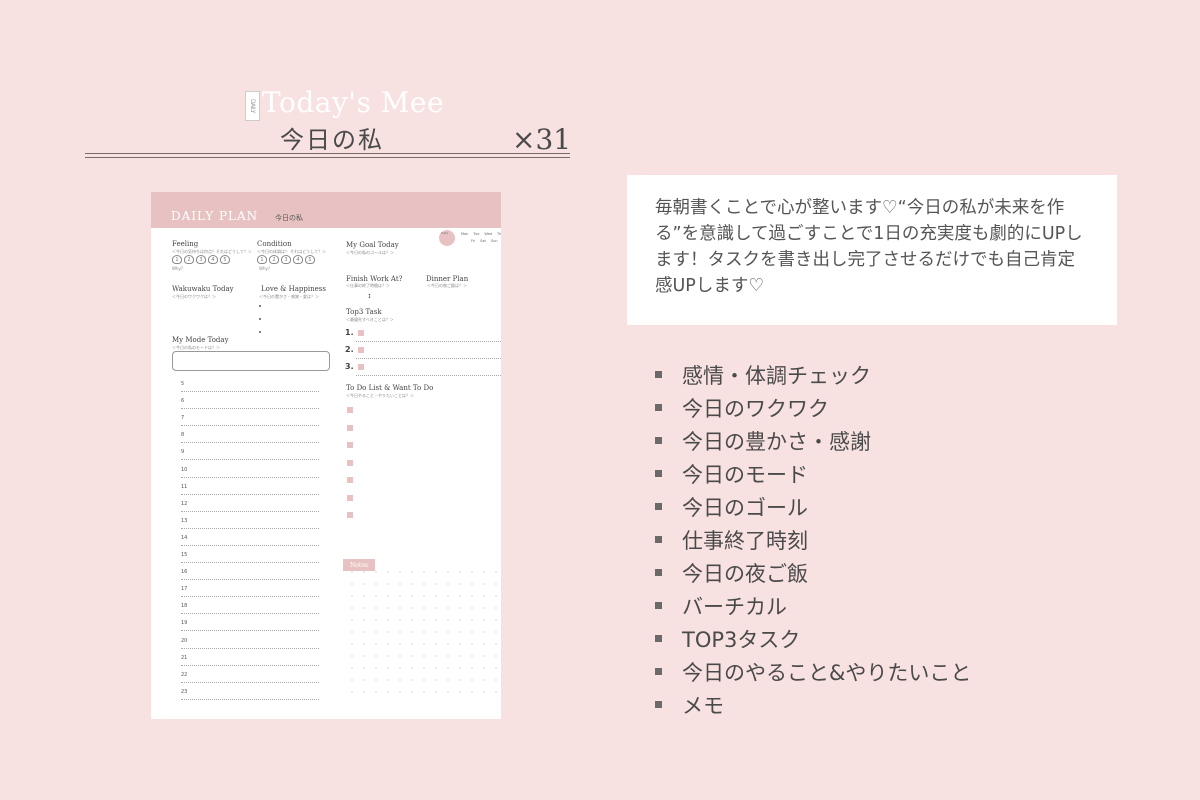  What do you see at coordinates (813, 374) in the screenshot?
I see `feature-item: 感情・体調チェック` at bounding box center [813, 374].